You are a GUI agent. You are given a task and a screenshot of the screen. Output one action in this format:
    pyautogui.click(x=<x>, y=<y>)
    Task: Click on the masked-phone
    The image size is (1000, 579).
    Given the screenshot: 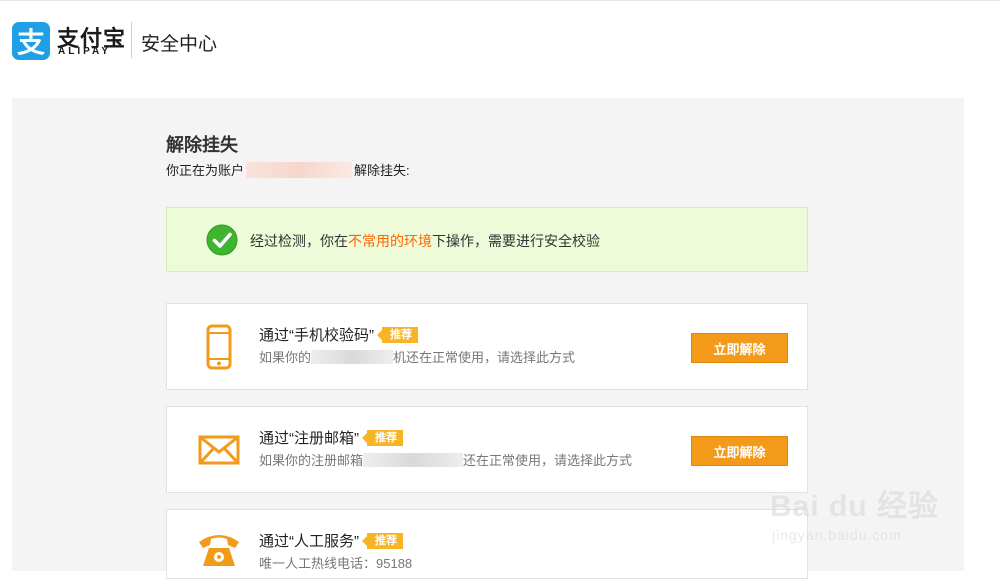 What is the action you would take?
    pyautogui.click(x=352, y=357)
    